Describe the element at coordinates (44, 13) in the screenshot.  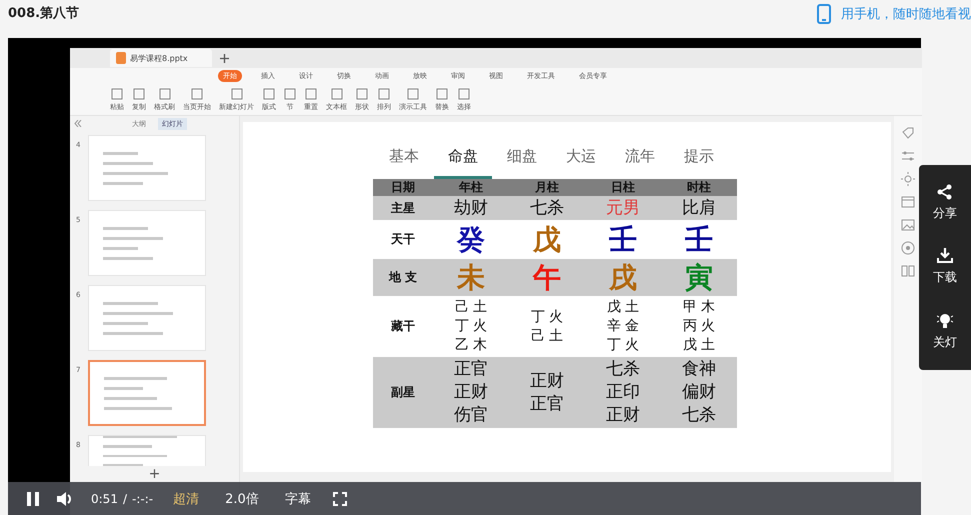
I see `page-title: 008.第八节` at that location.